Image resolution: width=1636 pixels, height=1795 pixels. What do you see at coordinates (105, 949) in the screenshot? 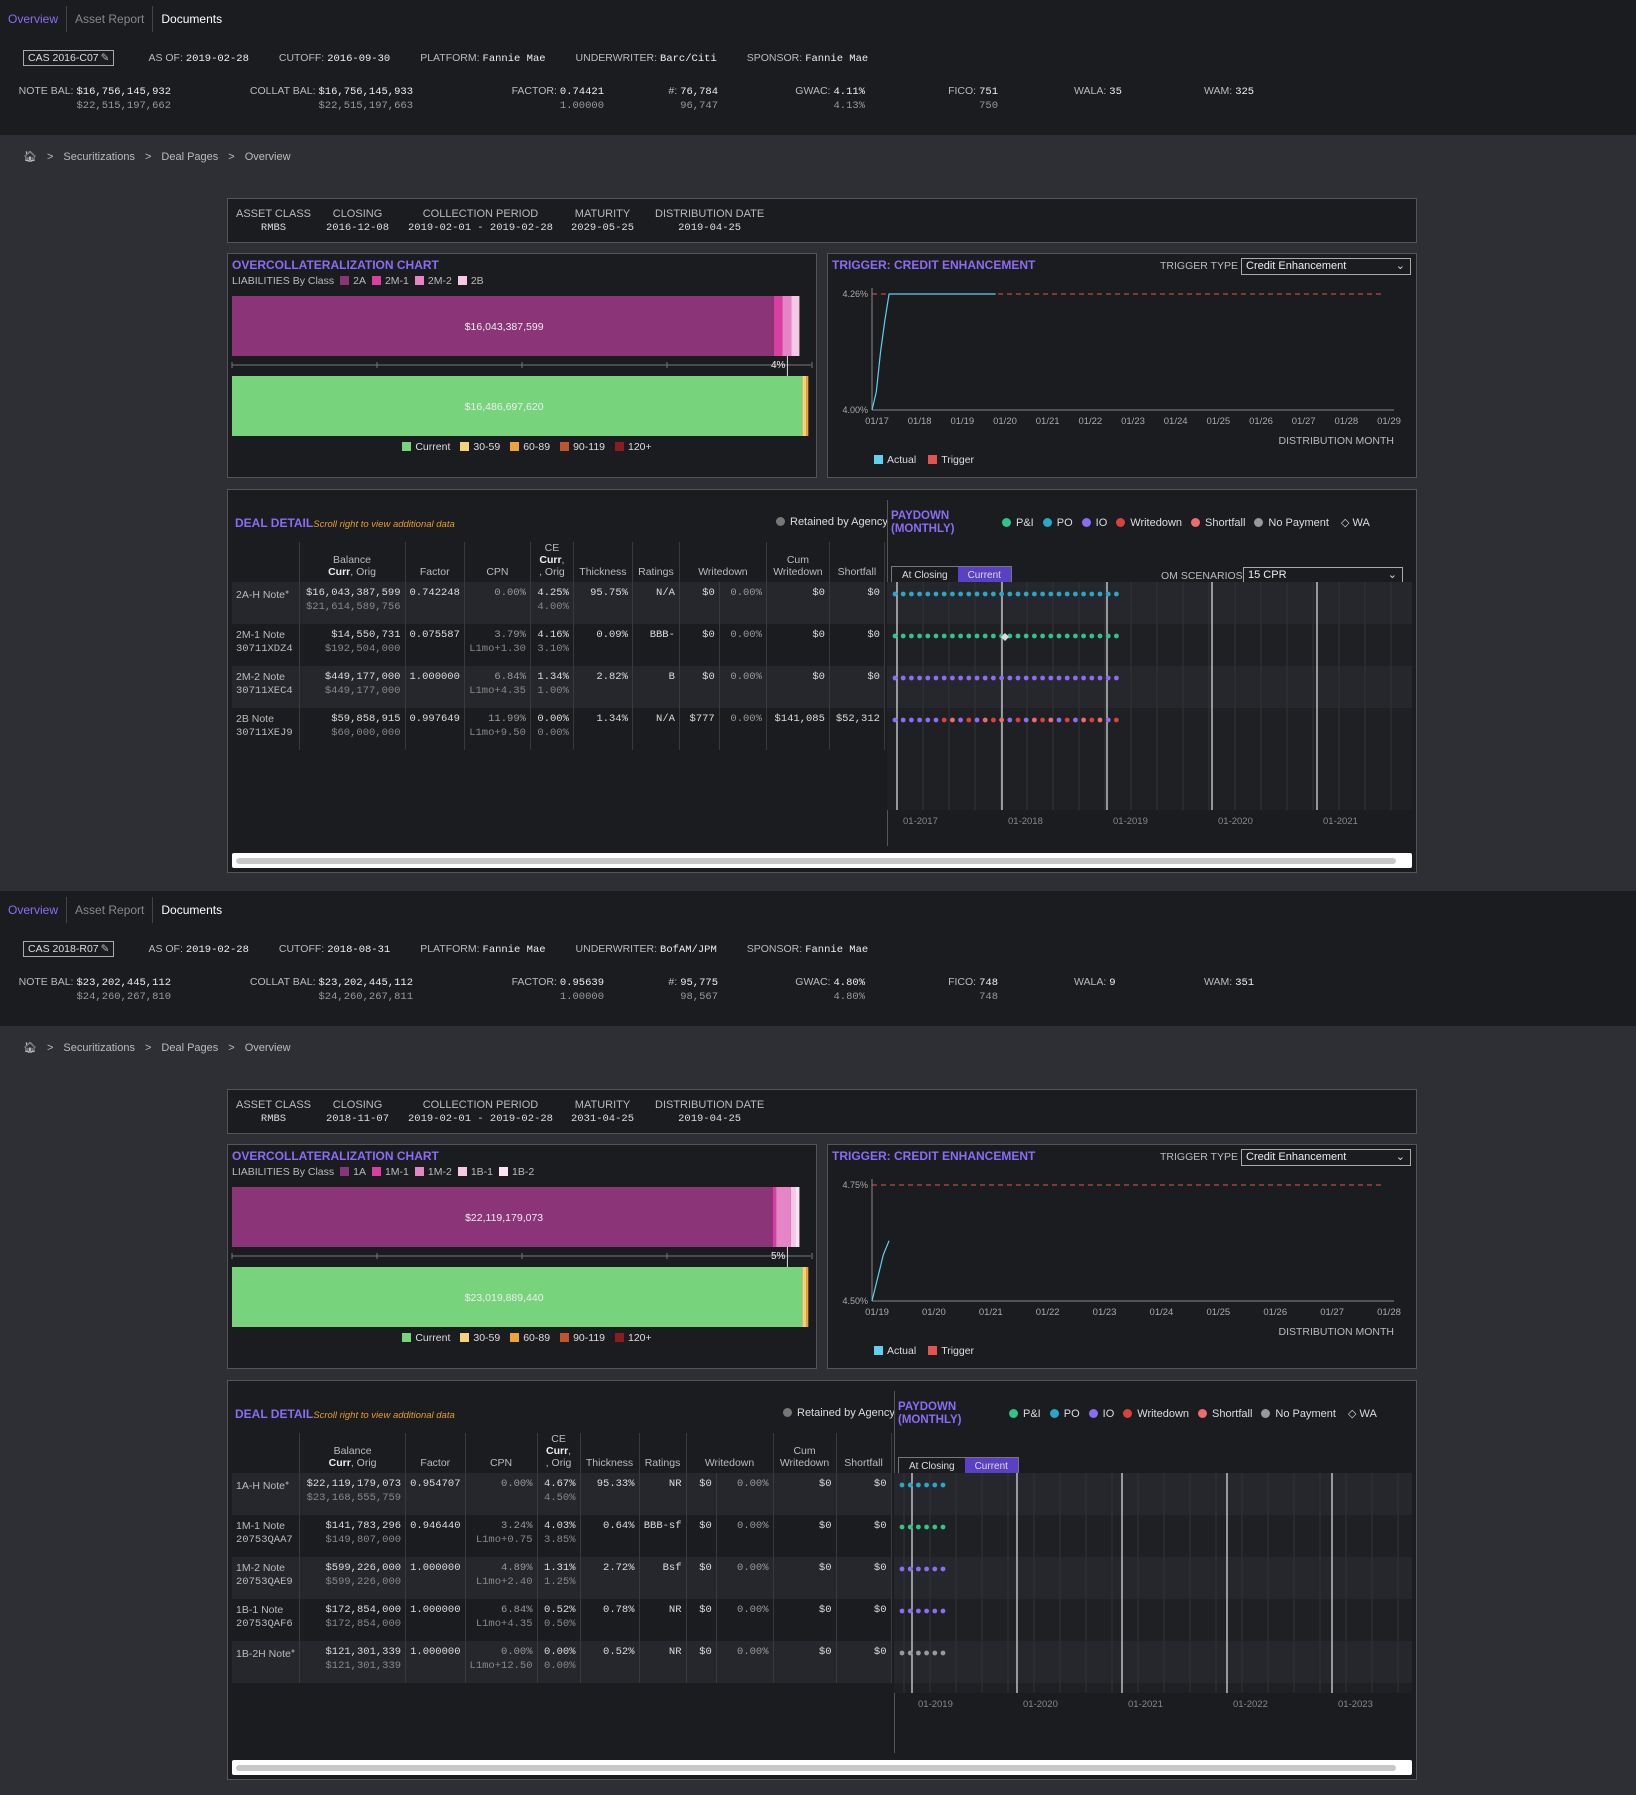
I see `edit-pencil-icon: ✎` at bounding box center [105, 949].